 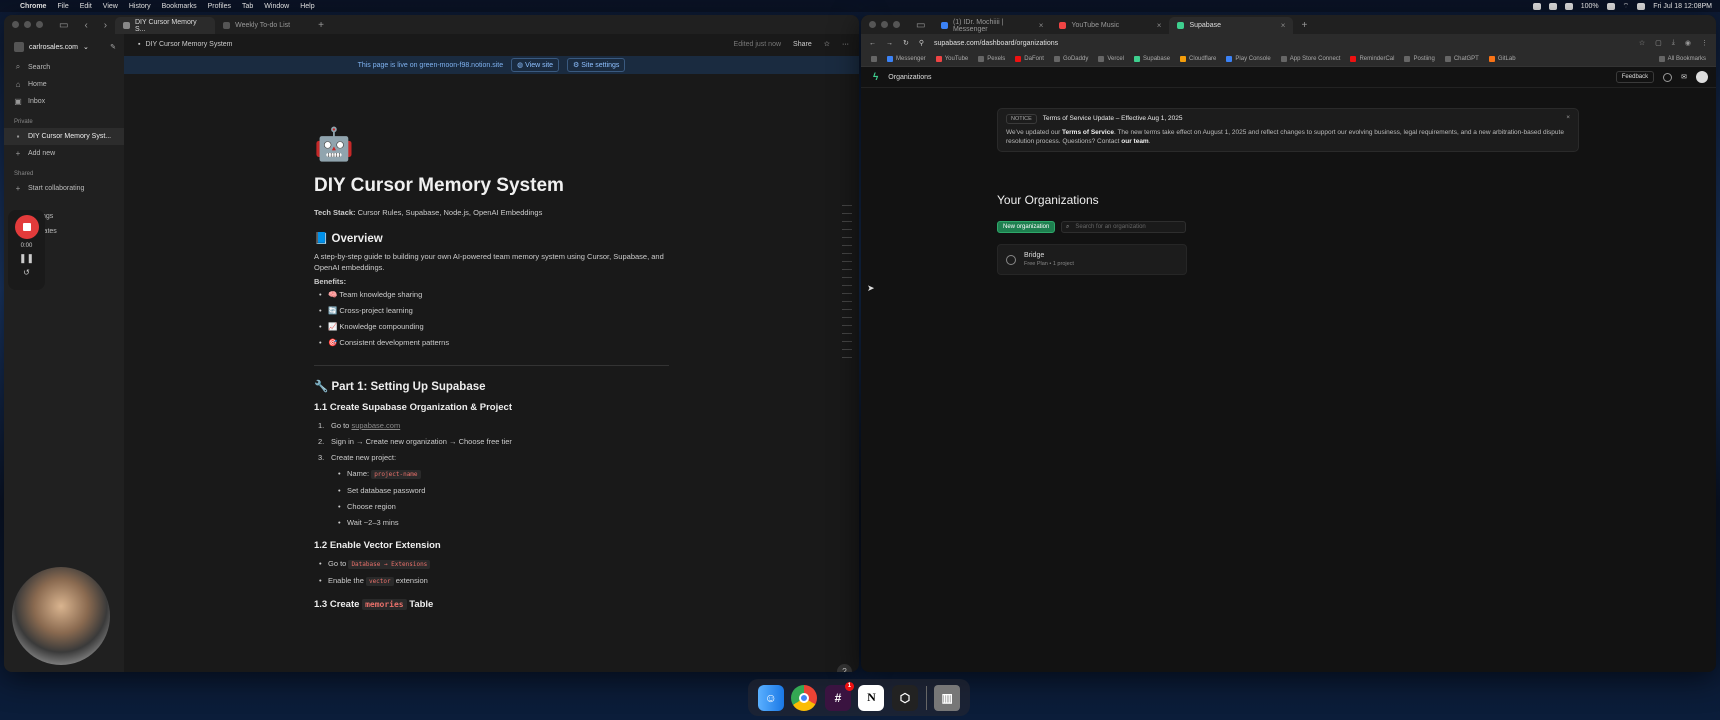 I want to click on menu-clock: Fri Jul 18 12:08PM, so click(x=1682, y=6).